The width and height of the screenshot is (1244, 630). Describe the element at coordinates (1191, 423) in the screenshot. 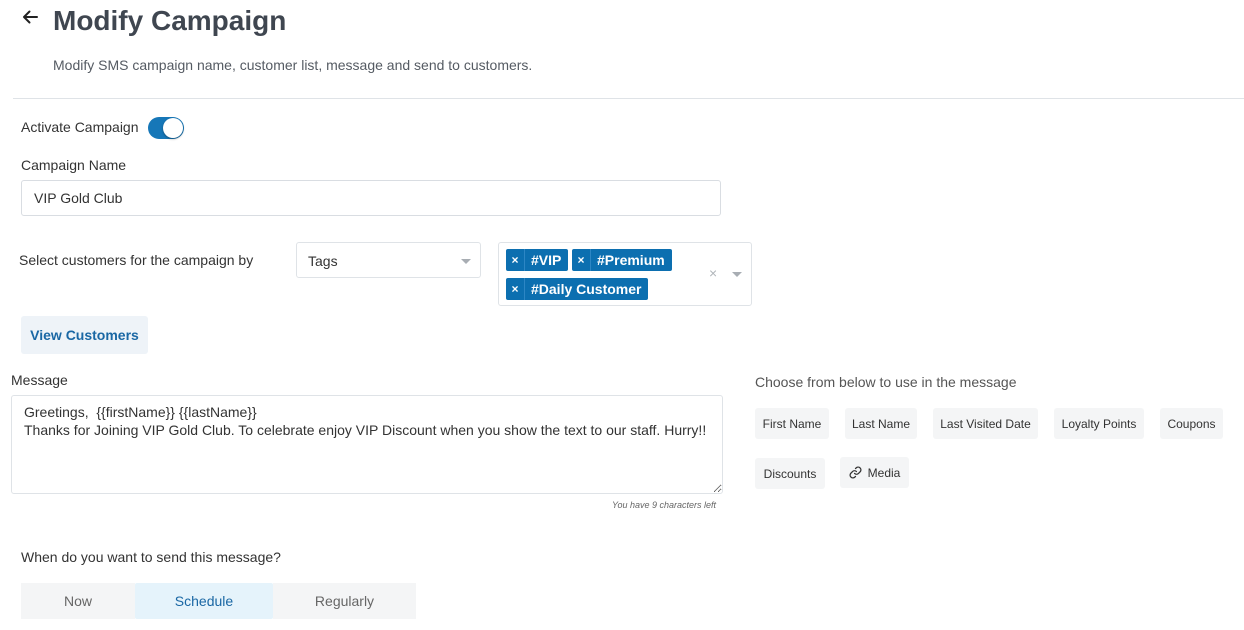

I see `placeholder-chip-coupons: Coupons` at that location.